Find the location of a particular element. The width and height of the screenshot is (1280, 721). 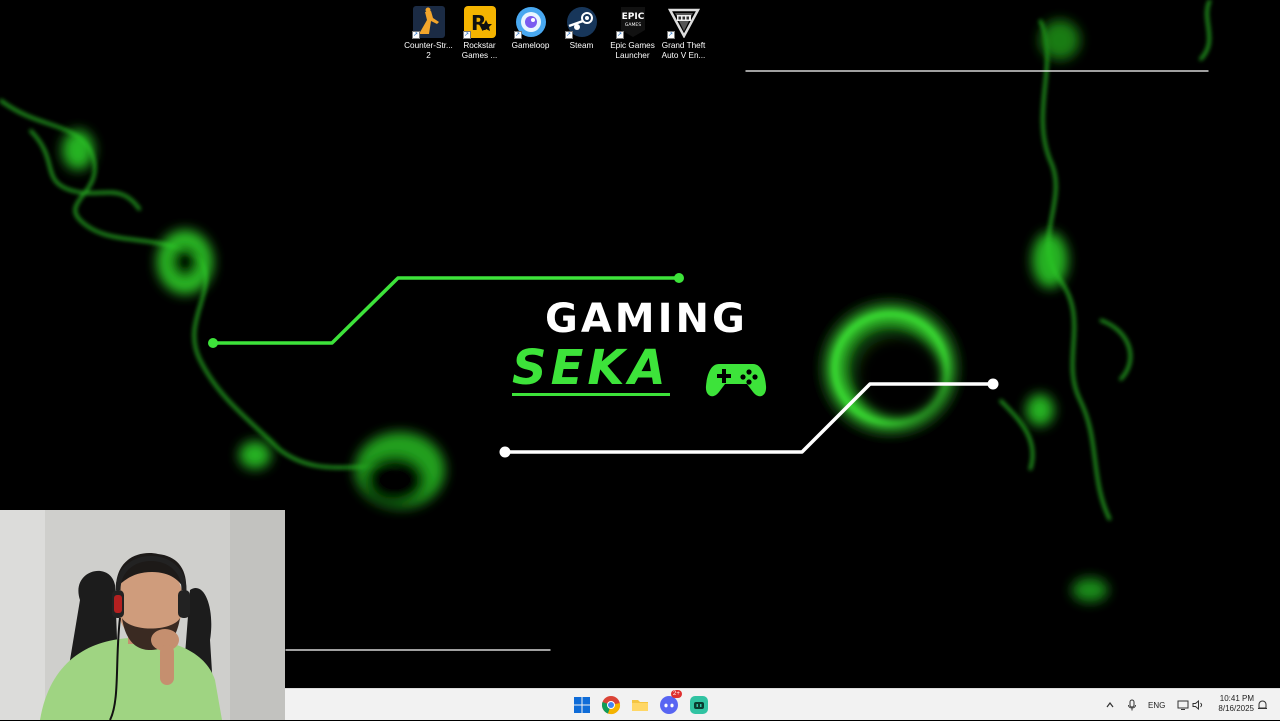

notification-icon is located at coordinates (1262, 705).